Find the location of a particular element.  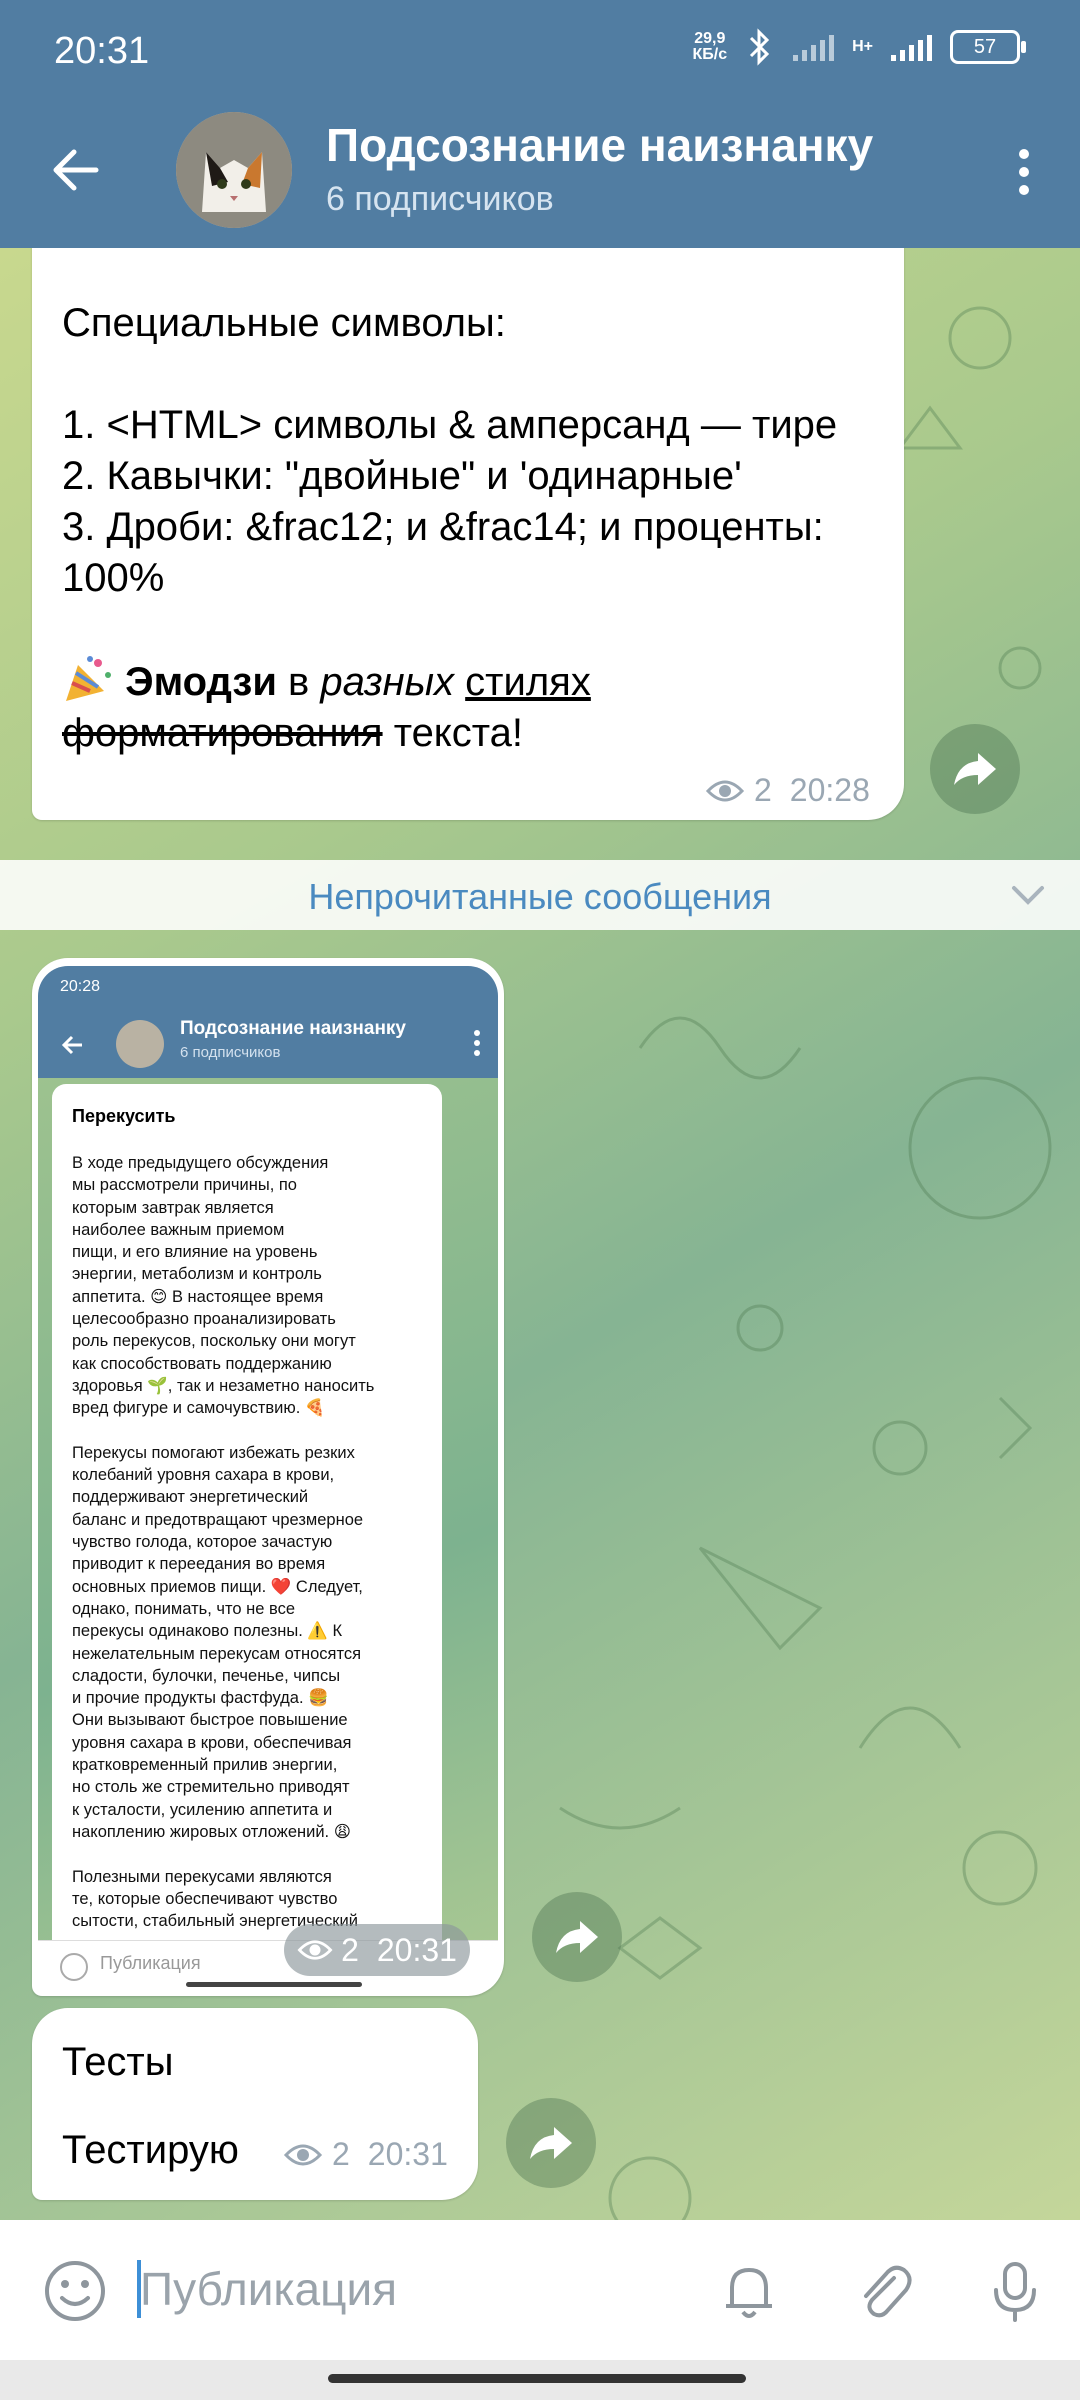

unread-label: Непрочитанные сообщения is located at coordinates (540, 896).